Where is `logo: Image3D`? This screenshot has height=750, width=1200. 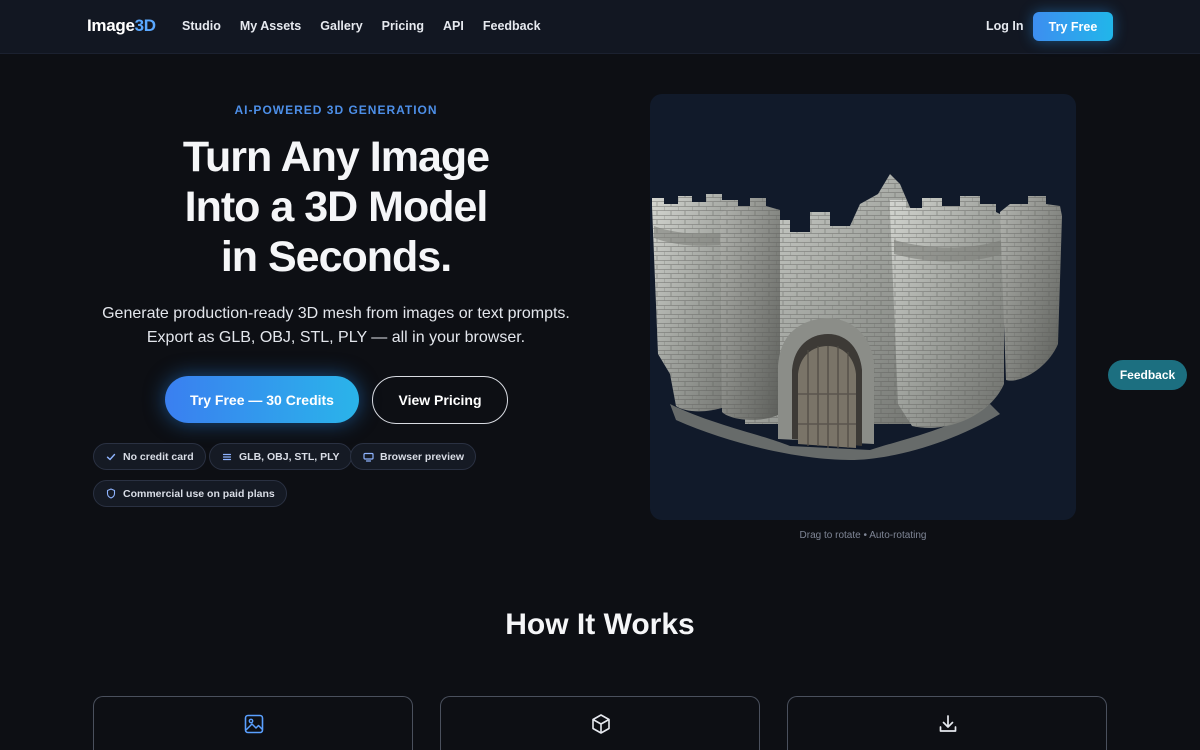 logo: Image3D is located at coordinates (121, 26).